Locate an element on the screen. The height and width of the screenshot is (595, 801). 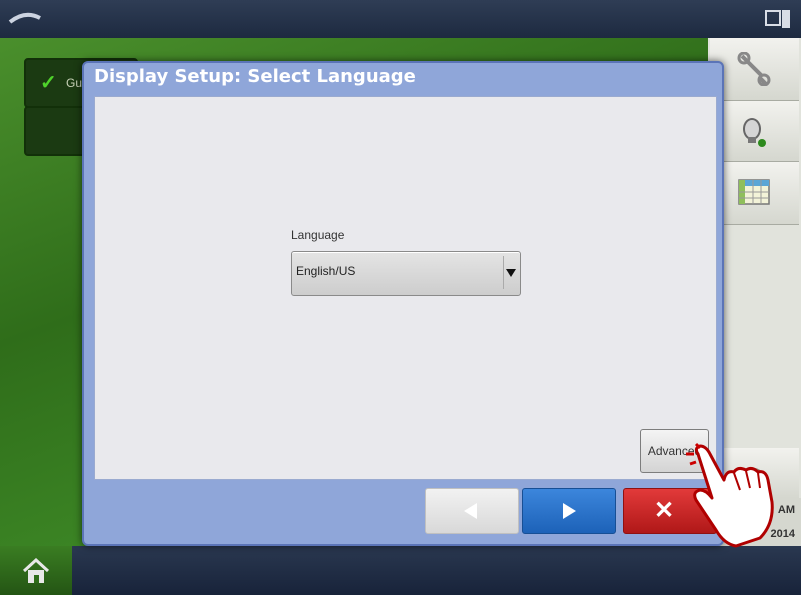
dialog-title: Display Setup: Select Language is located at coordinates (255, 76).